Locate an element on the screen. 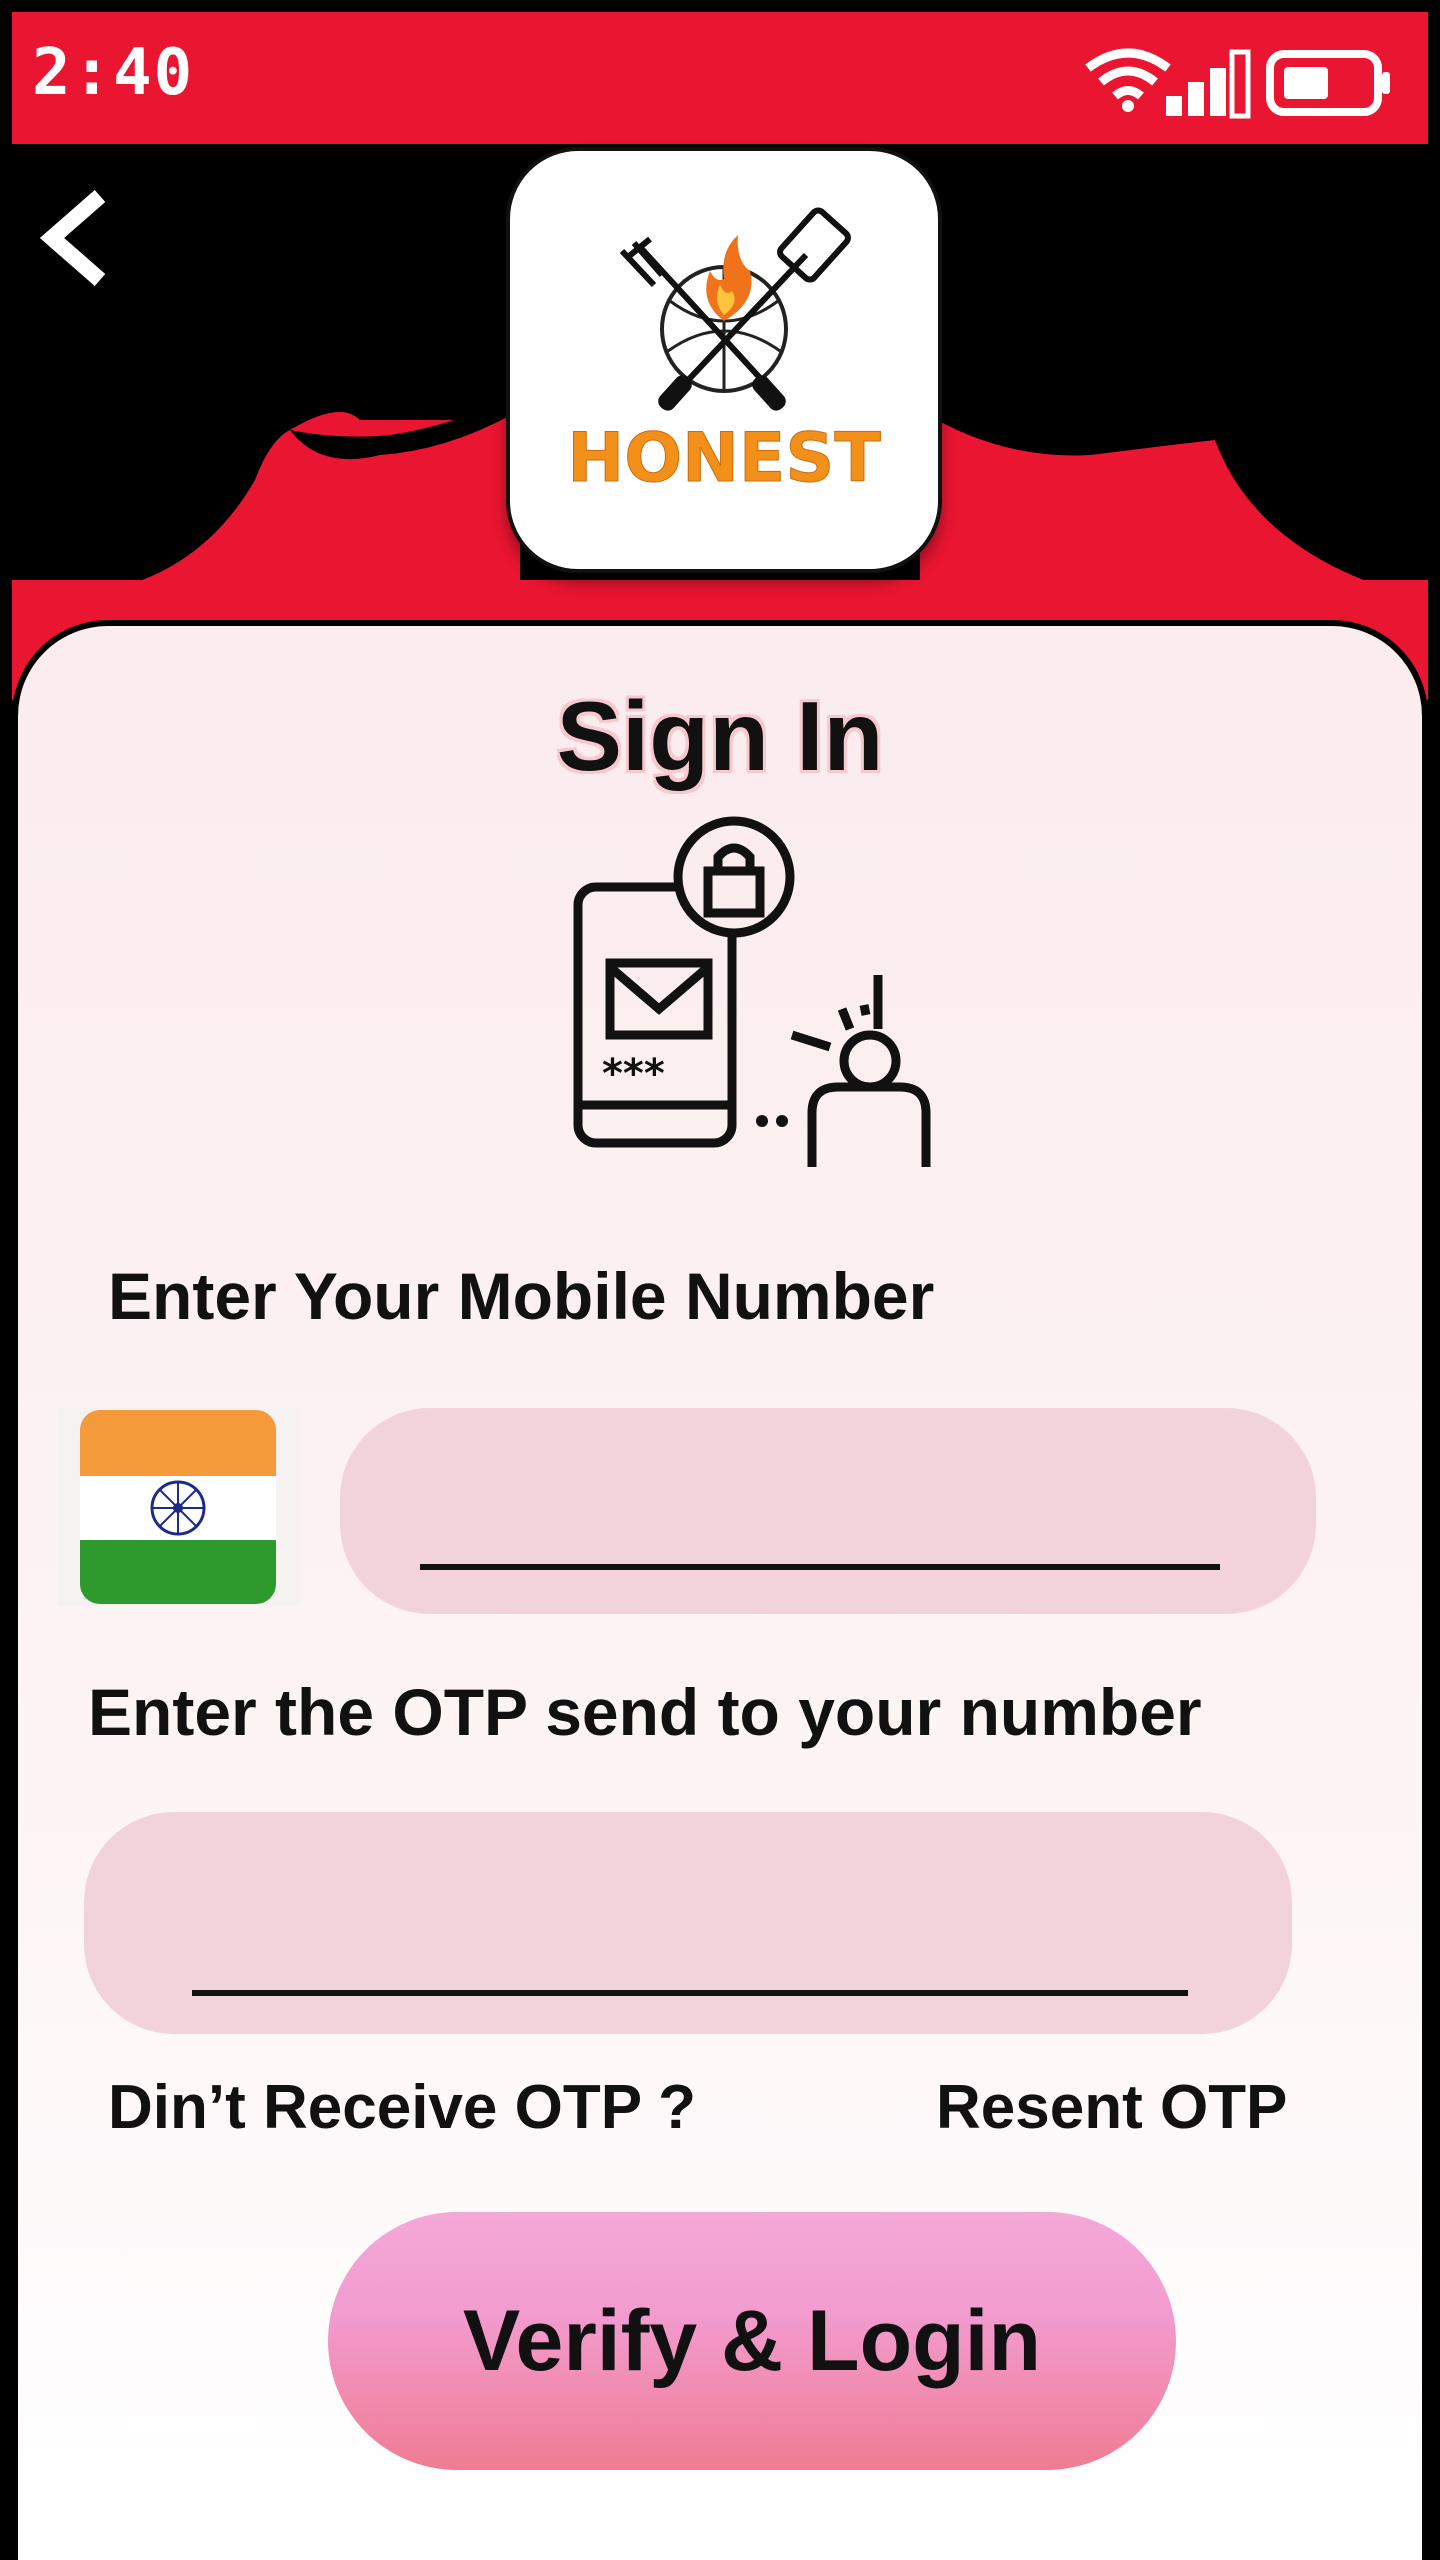 This screenshot has height=2560, width=1440. india-flag-icon is located at coordinates (178, 1507).